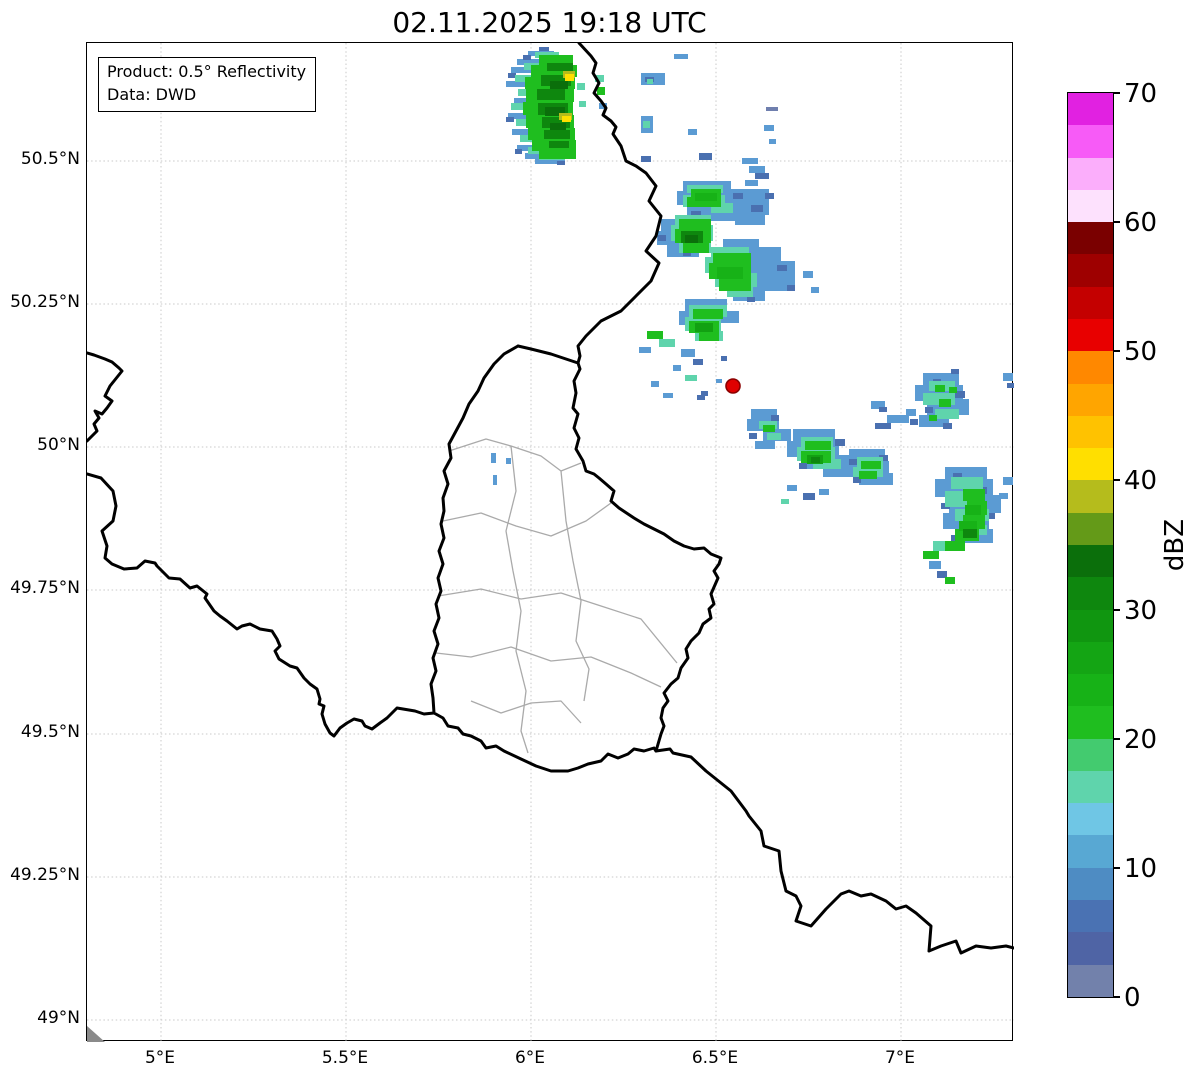 Image resolution: width=1202 pixels, height=1081 pixels. What do you see at coordinates (1141, 739) in the screenshot?
I see `colorbar-tick-label: 20` at bounding box center [1141, 739].